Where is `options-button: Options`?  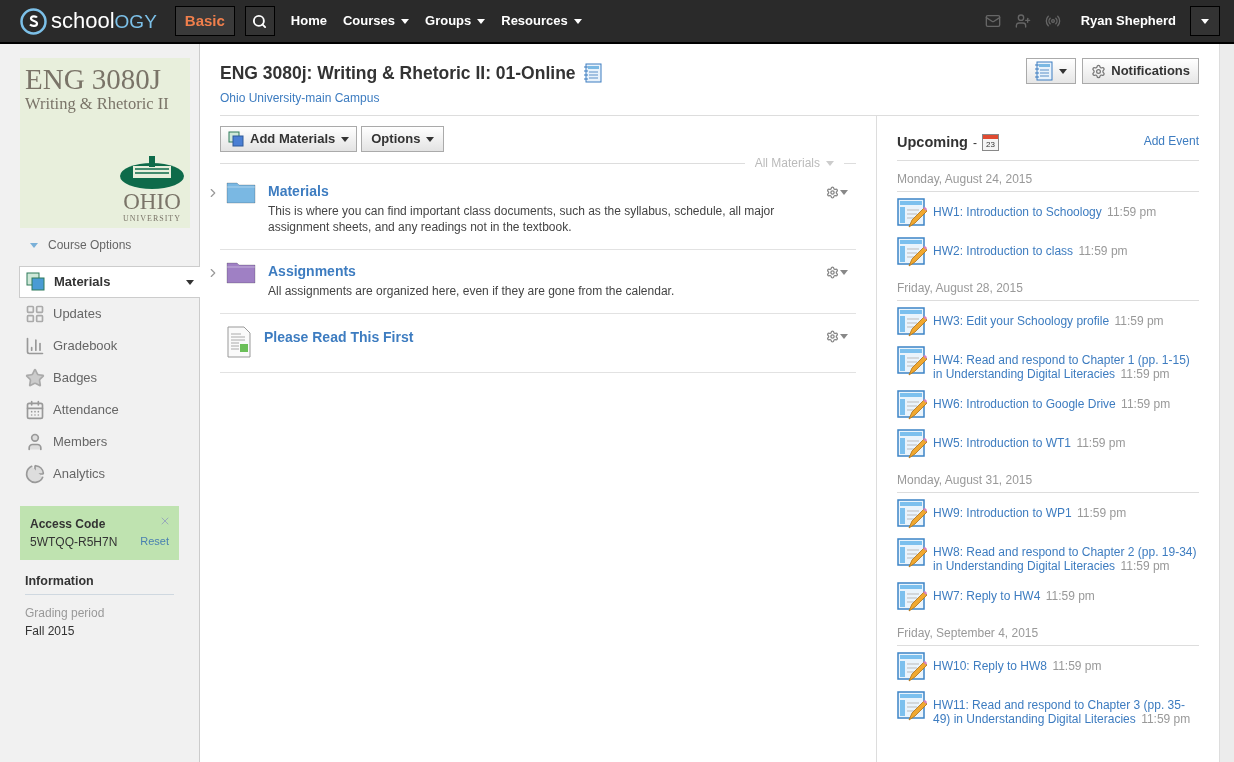 options-button: Options is located at coordinates (403, 139).